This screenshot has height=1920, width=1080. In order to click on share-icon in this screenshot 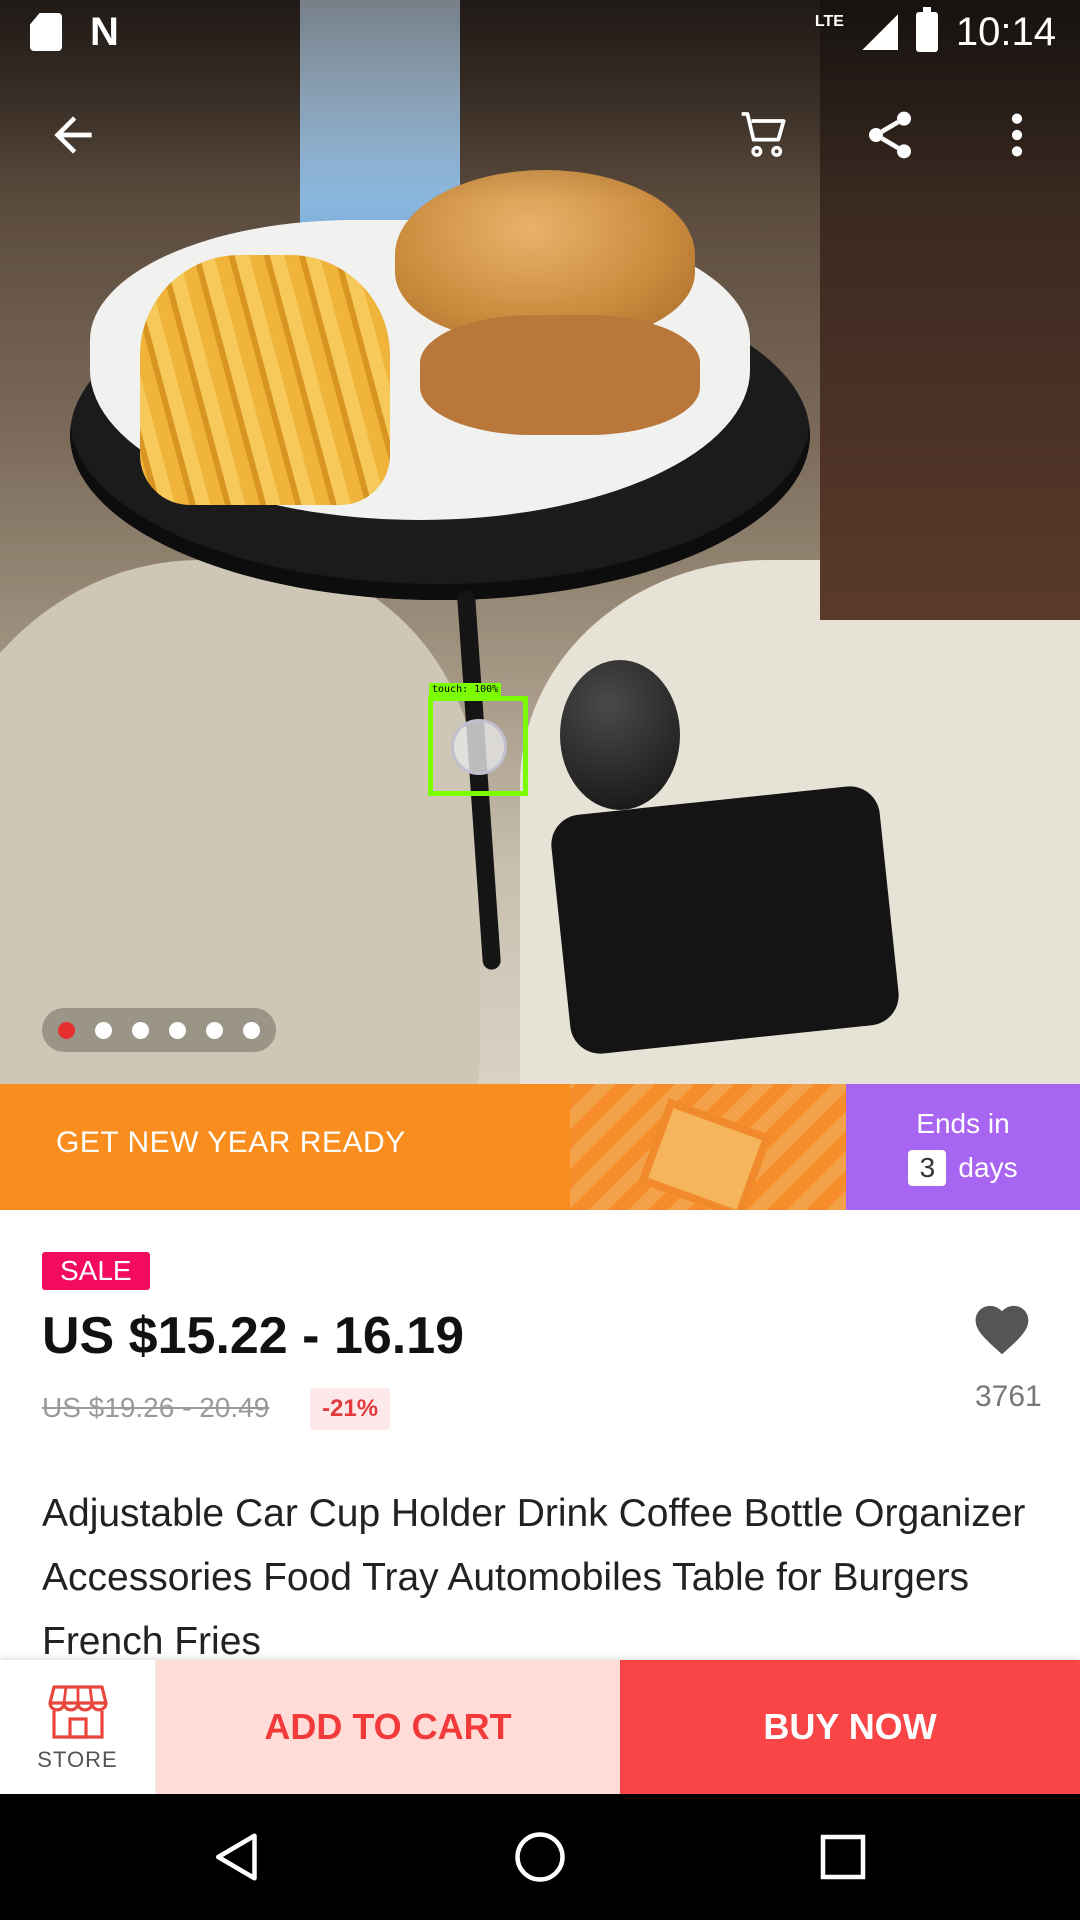, I will do `click(890, 135)`.